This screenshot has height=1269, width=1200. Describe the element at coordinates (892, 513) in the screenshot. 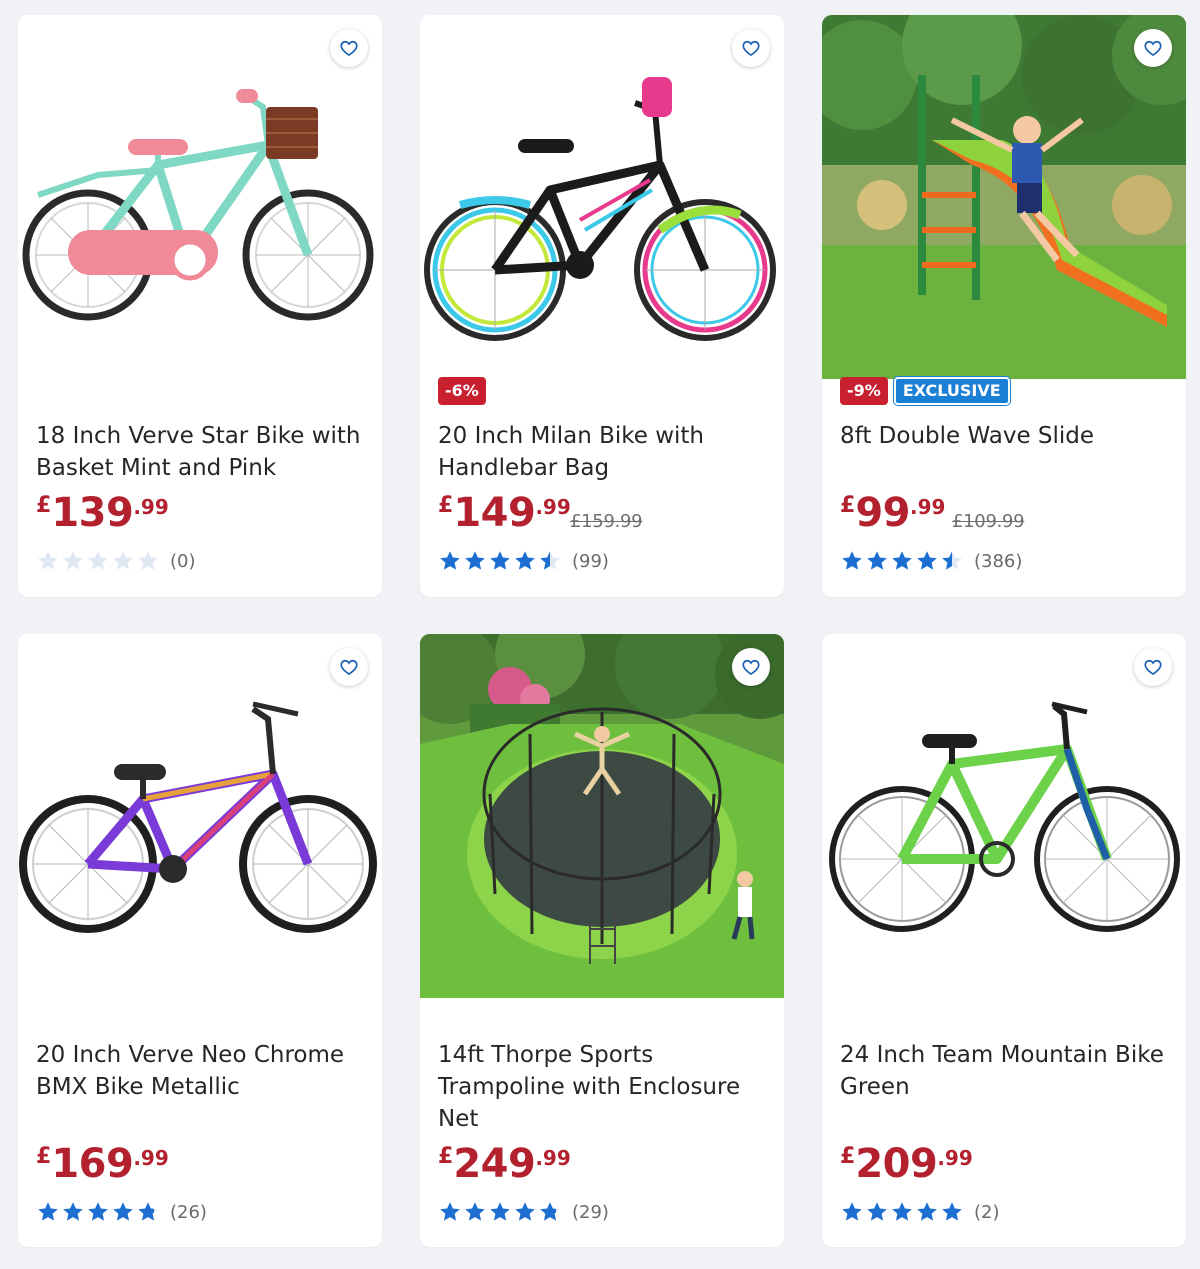

I see `product-price: £ 99 .99` at that location.